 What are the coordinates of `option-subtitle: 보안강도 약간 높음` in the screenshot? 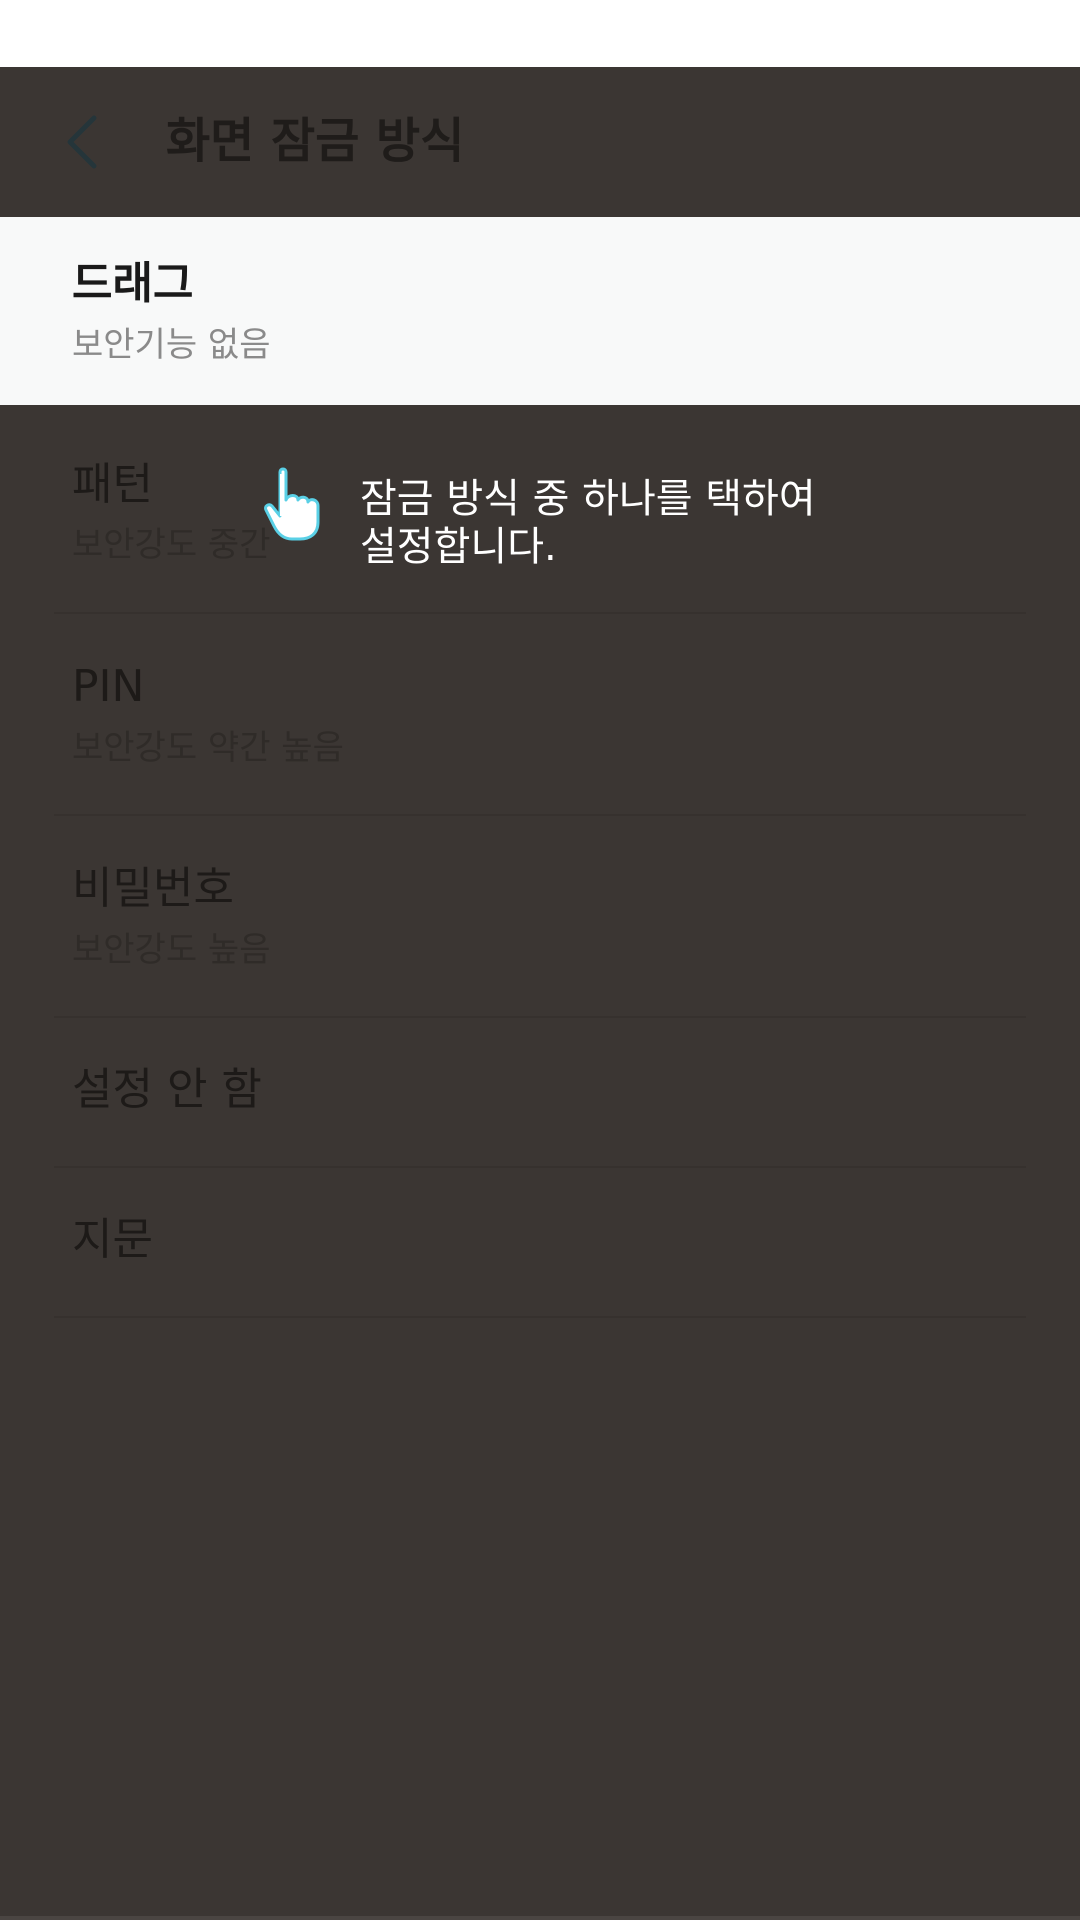 It's located at (208, 748).